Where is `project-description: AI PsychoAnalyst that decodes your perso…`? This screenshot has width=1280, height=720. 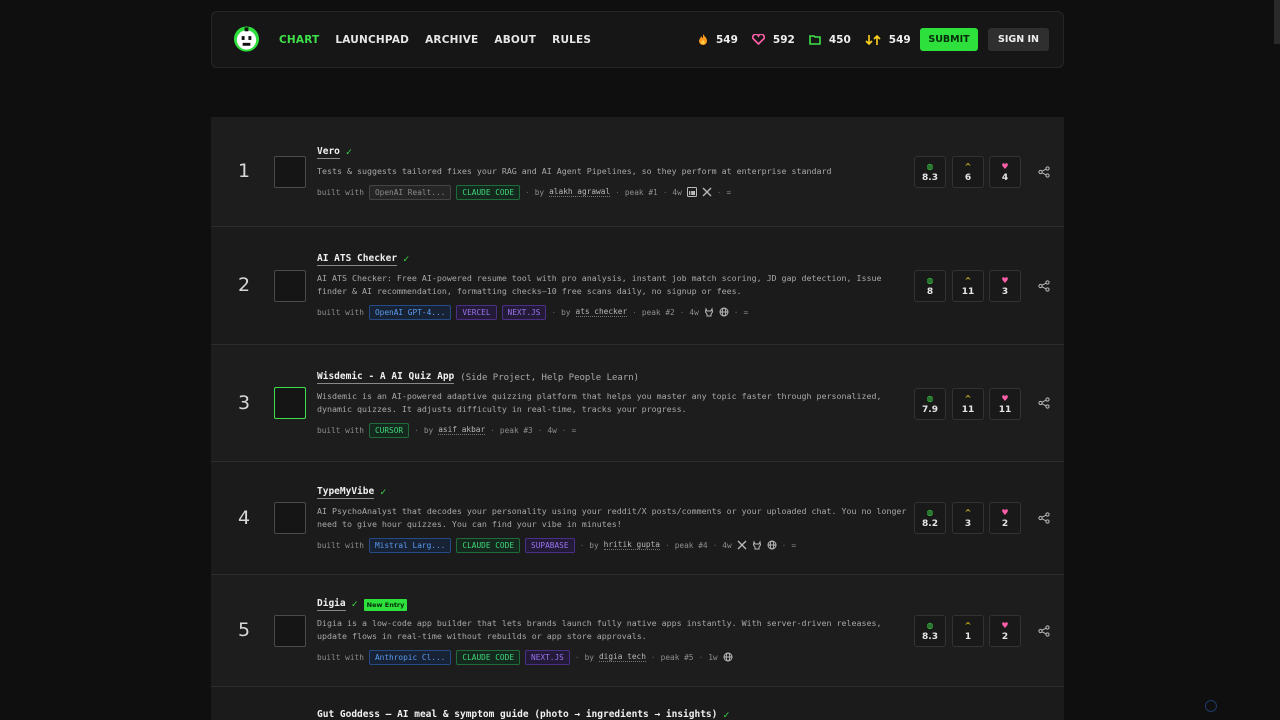
project-description: AI PsychoAnalyst that decodes your perso… is located at coordinates (612, 517).